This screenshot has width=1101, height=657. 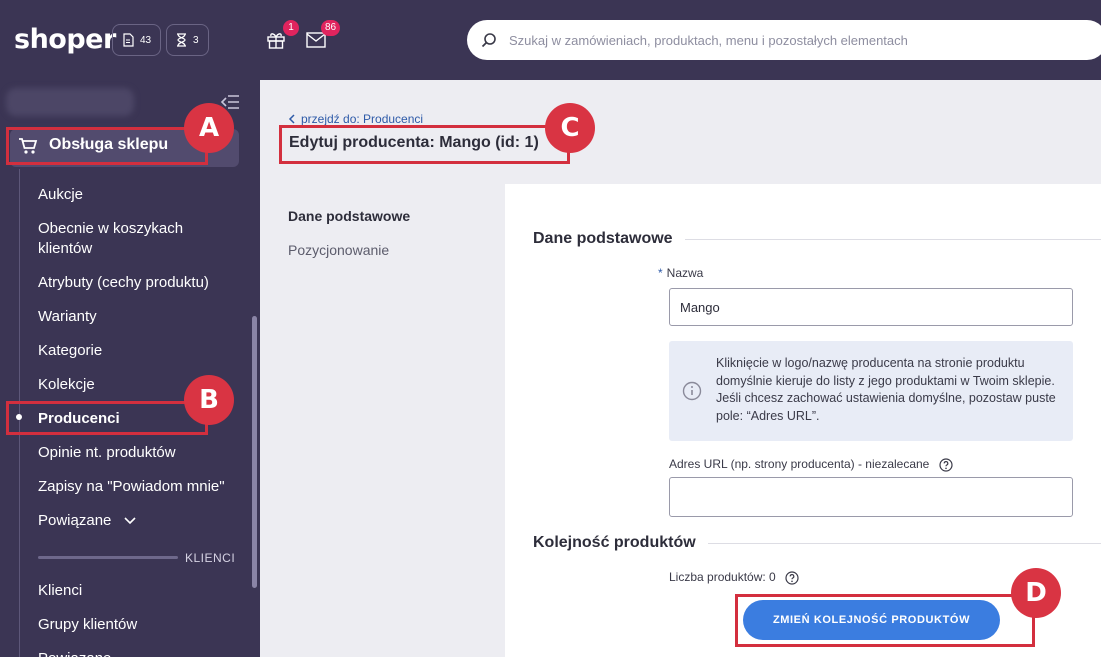 I want to click on annotation-box-d, so click(x=885, y=620).